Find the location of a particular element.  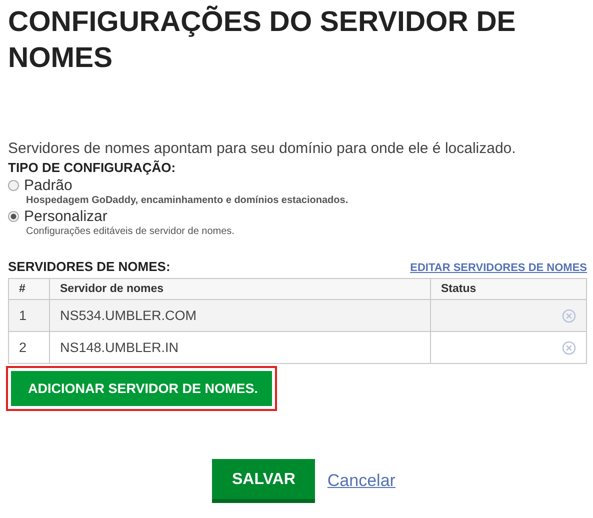

section-label: TIPO DE CONFIGURAÇÃO: is located at coordinates (92, 167).